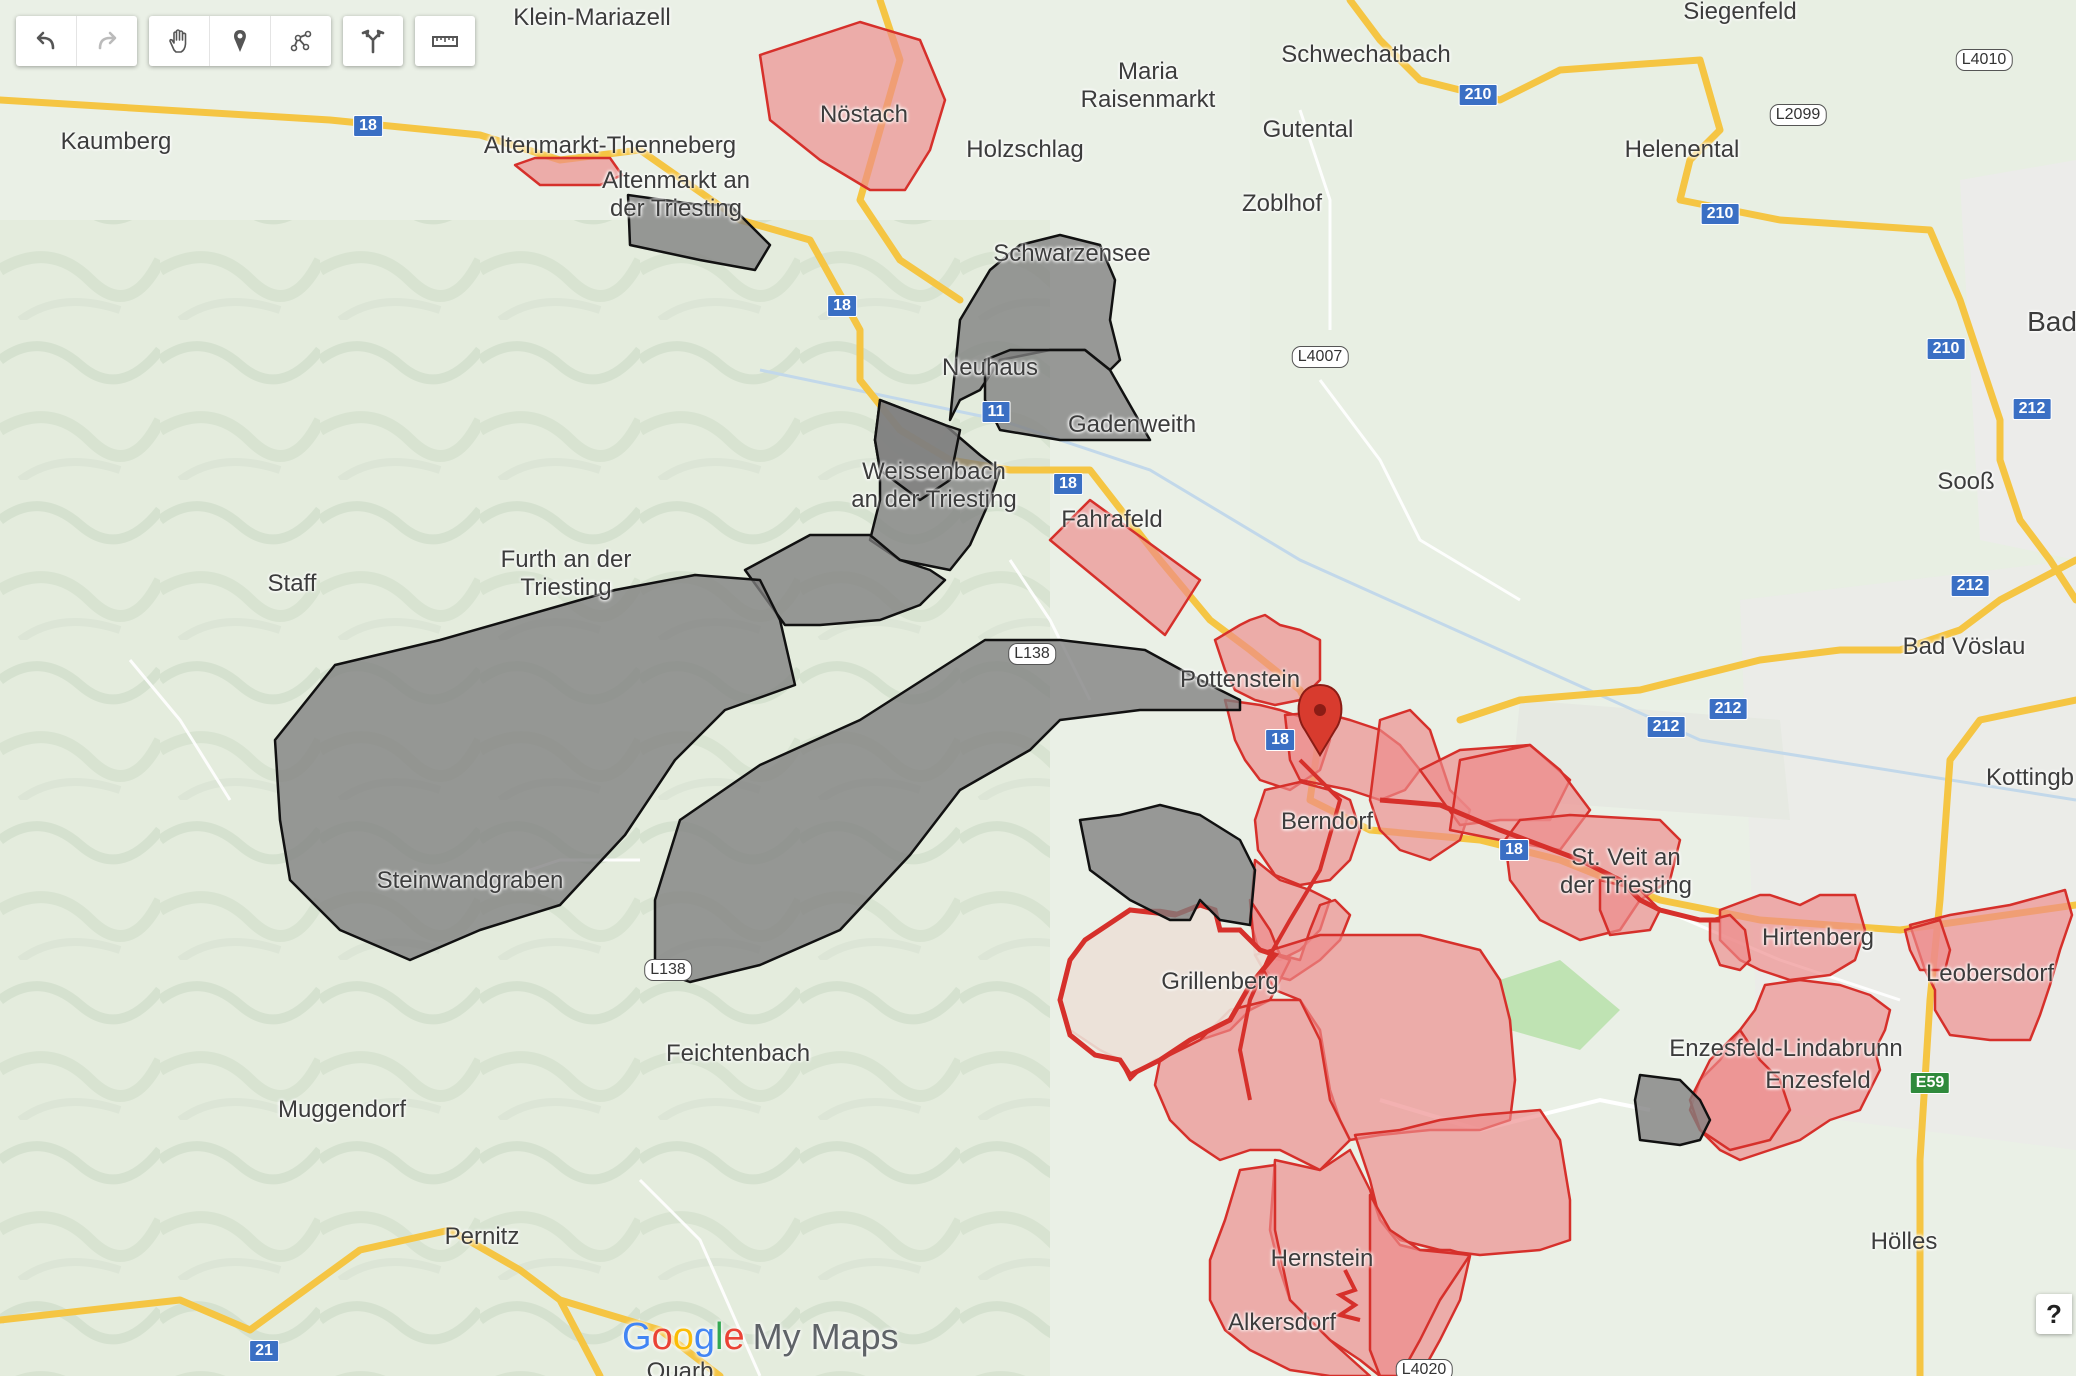 This screenshot has height=1376, width=2076. I want to click on shield-l4007: L4007, so click(1320, 357).